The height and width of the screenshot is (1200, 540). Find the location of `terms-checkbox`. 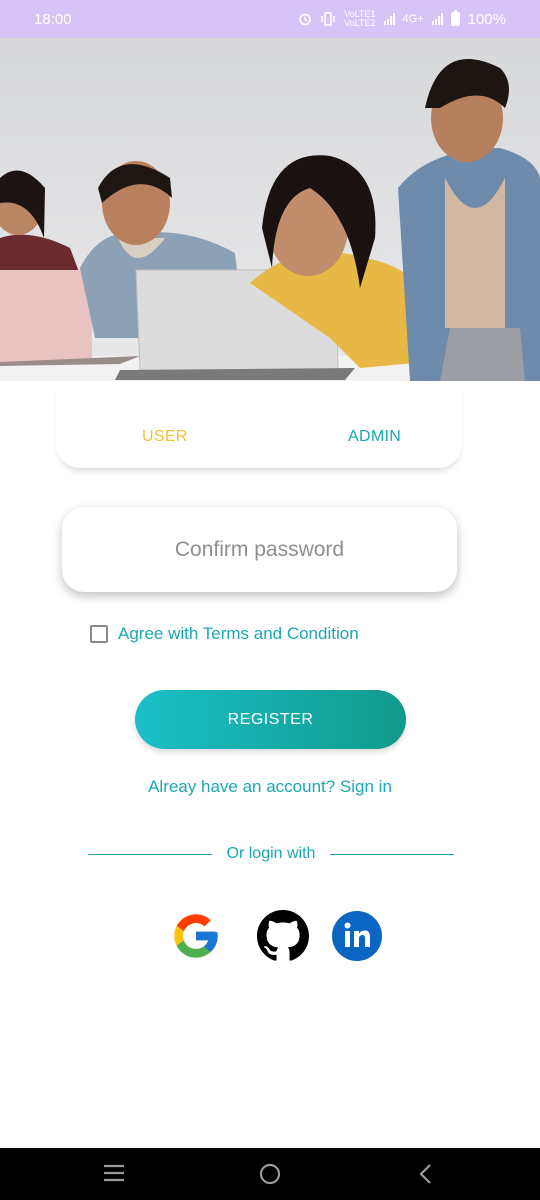

terms-checkbox is located at coordinates (99, 634).